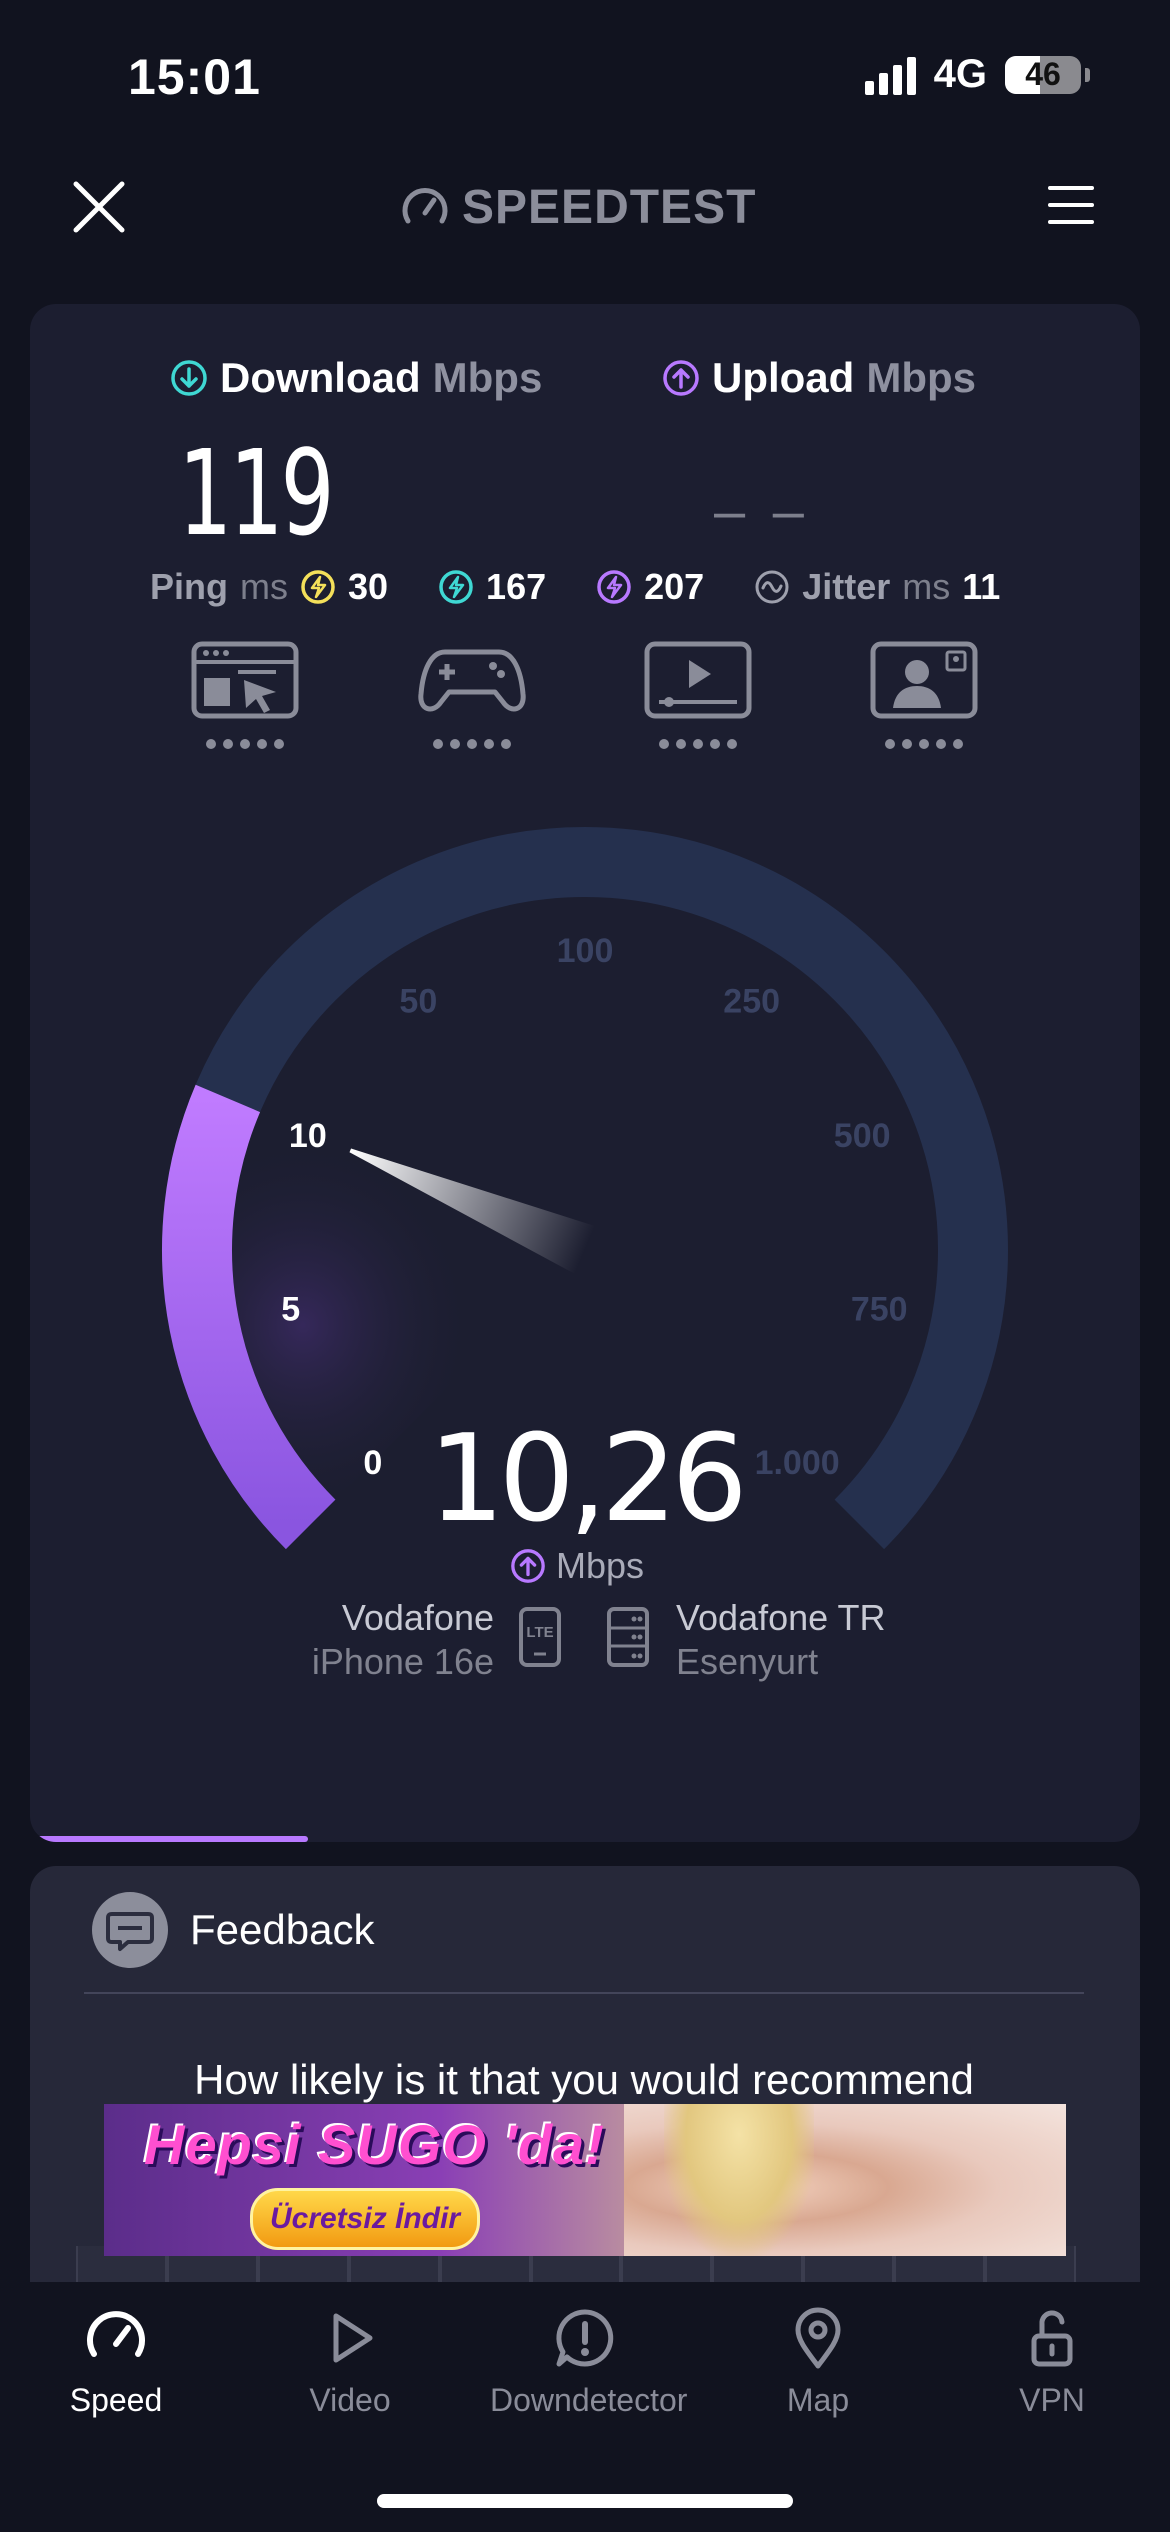 This screenshot has width=1170, height=2532. What do you see at coordinates (846, 586) in the screenshot?
I see `jitter-label: Jitter` at bounding box center [846, 586].